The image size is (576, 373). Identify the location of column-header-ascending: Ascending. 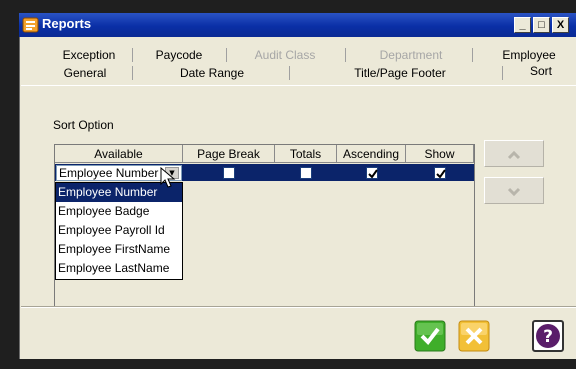
(371, 154).